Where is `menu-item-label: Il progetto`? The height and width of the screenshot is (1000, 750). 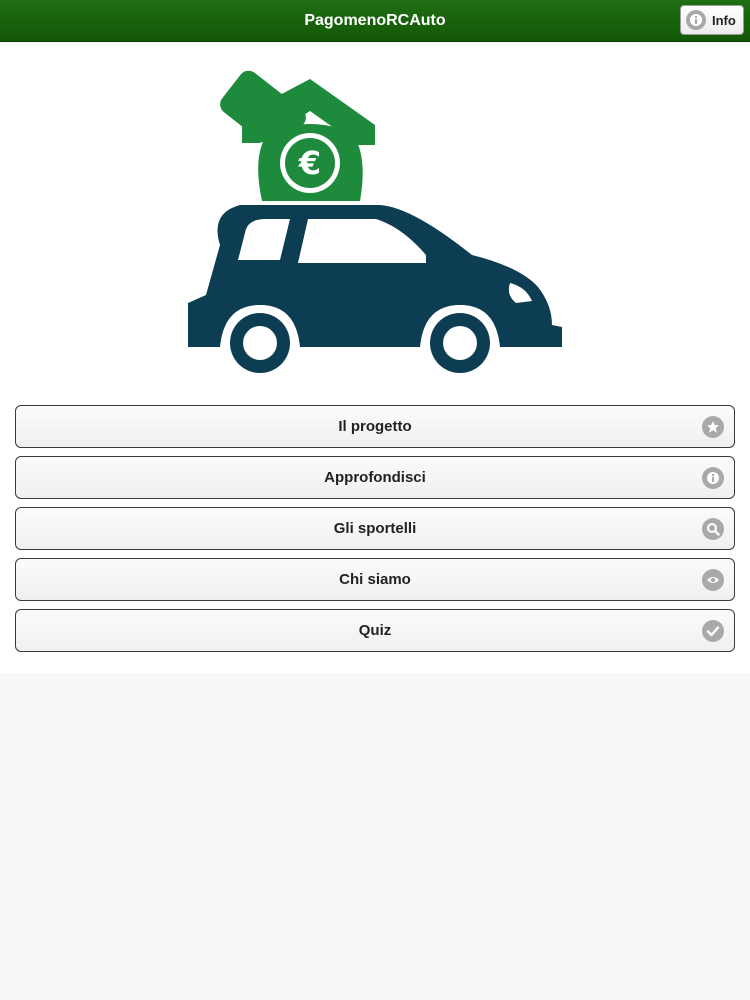 menu-item-label: Il progetto is located at coordinates (375, 426).